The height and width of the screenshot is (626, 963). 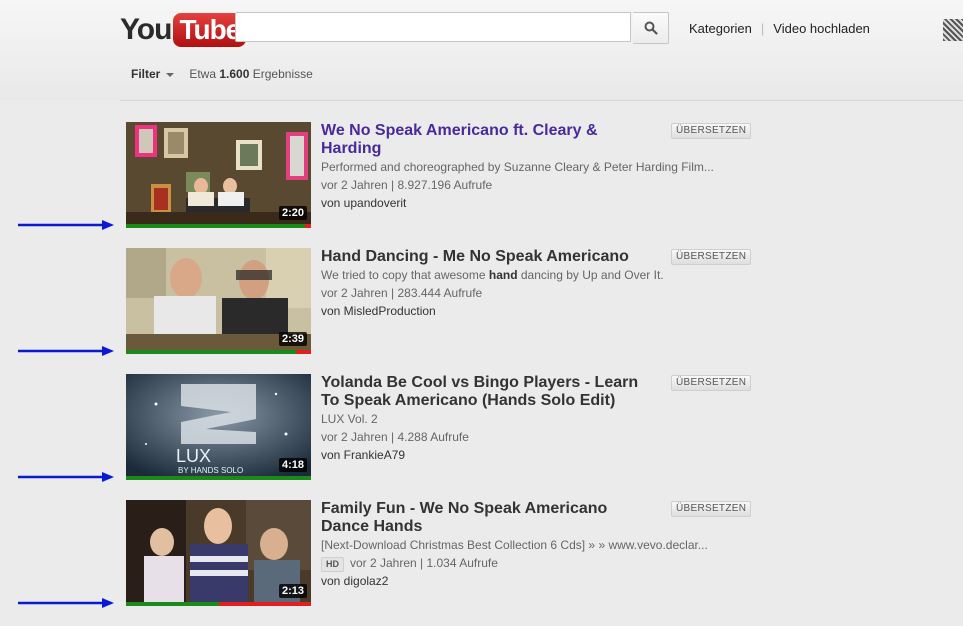 What do you see at coordinates (536, 455) in the screenshot?
I see `video-author-link: von FrankieA79` at bounding box center [536, 455].